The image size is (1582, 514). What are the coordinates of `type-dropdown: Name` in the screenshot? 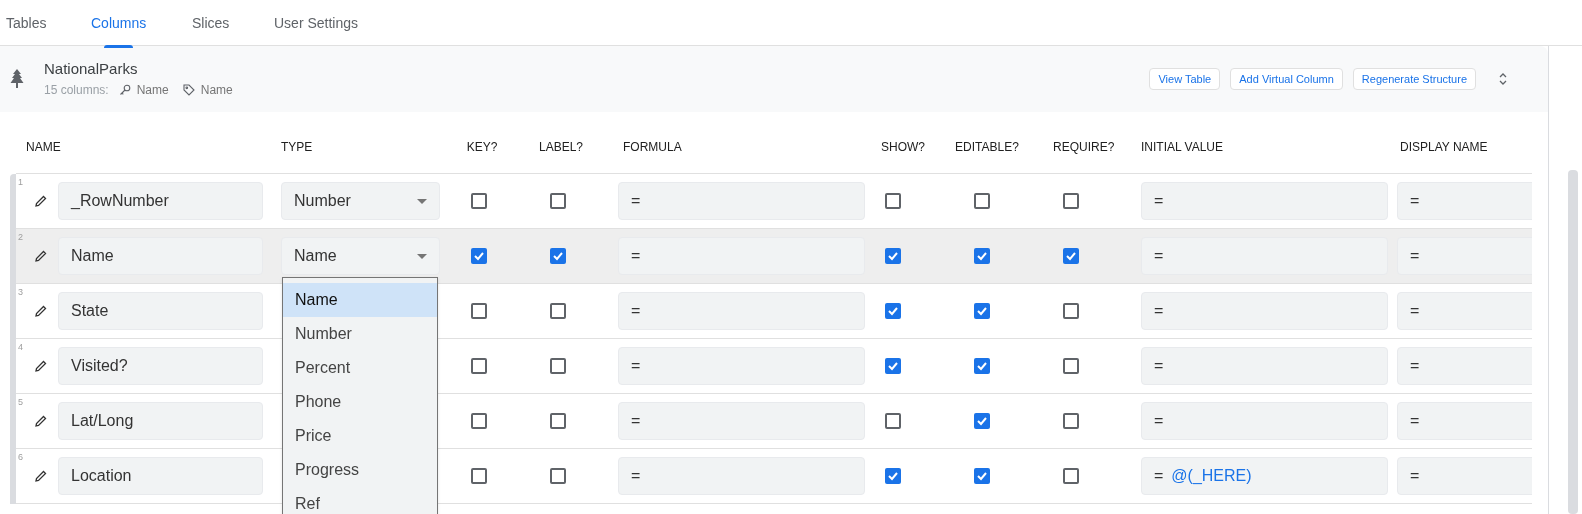 It's located at (360, 256).